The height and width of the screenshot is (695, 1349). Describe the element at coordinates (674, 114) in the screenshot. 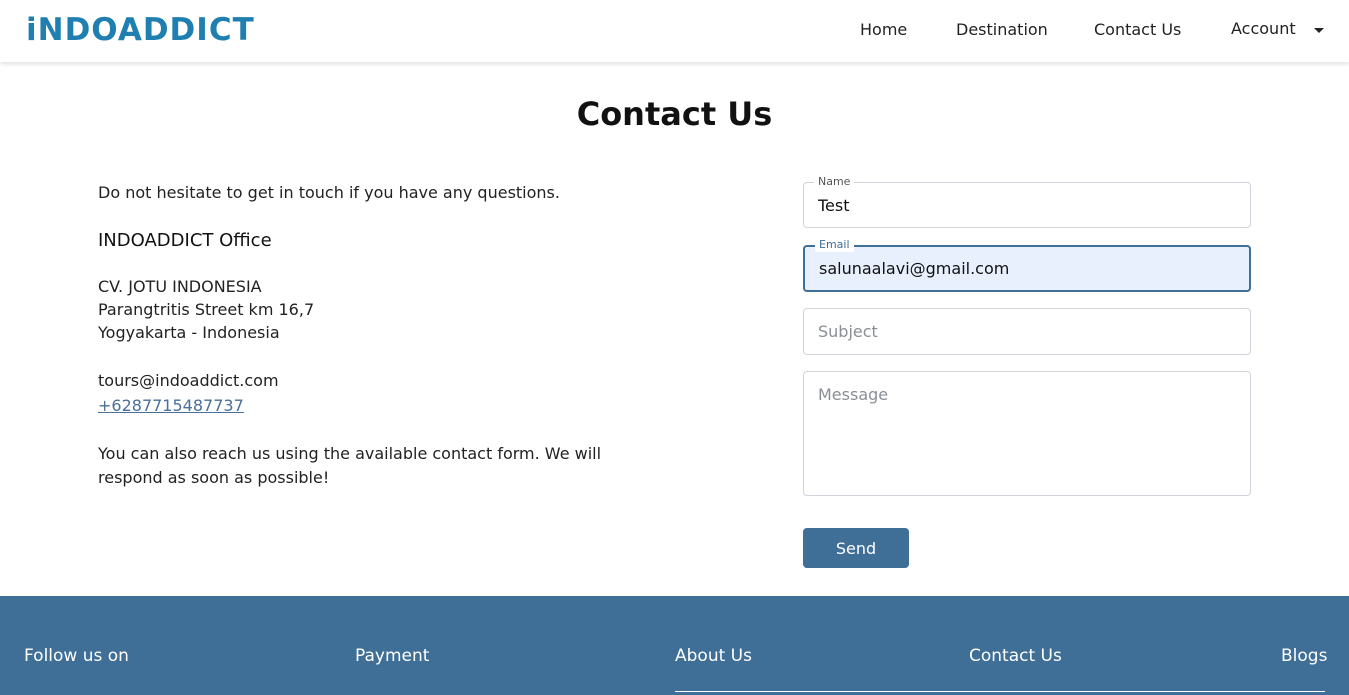

I see `page-title: Contact Us` at that location.